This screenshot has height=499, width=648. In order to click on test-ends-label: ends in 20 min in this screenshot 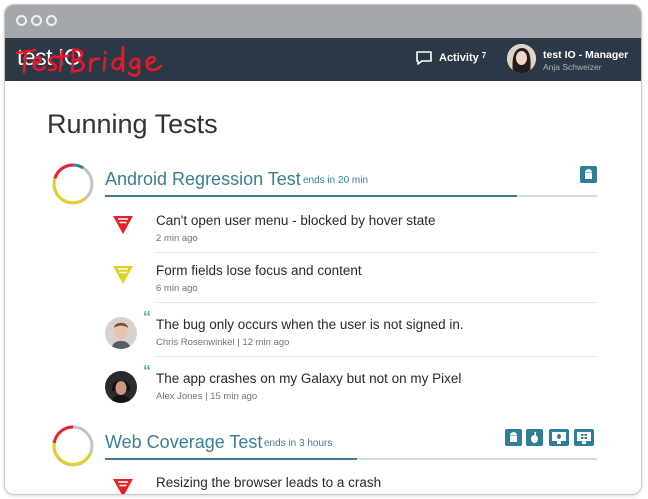, I will do `click(336, 180)`.